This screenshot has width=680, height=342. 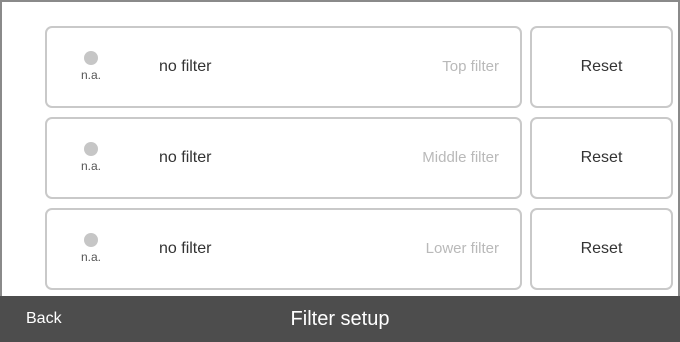 I want to click on filter-name: Lower filter, so click(x=462, y=248).